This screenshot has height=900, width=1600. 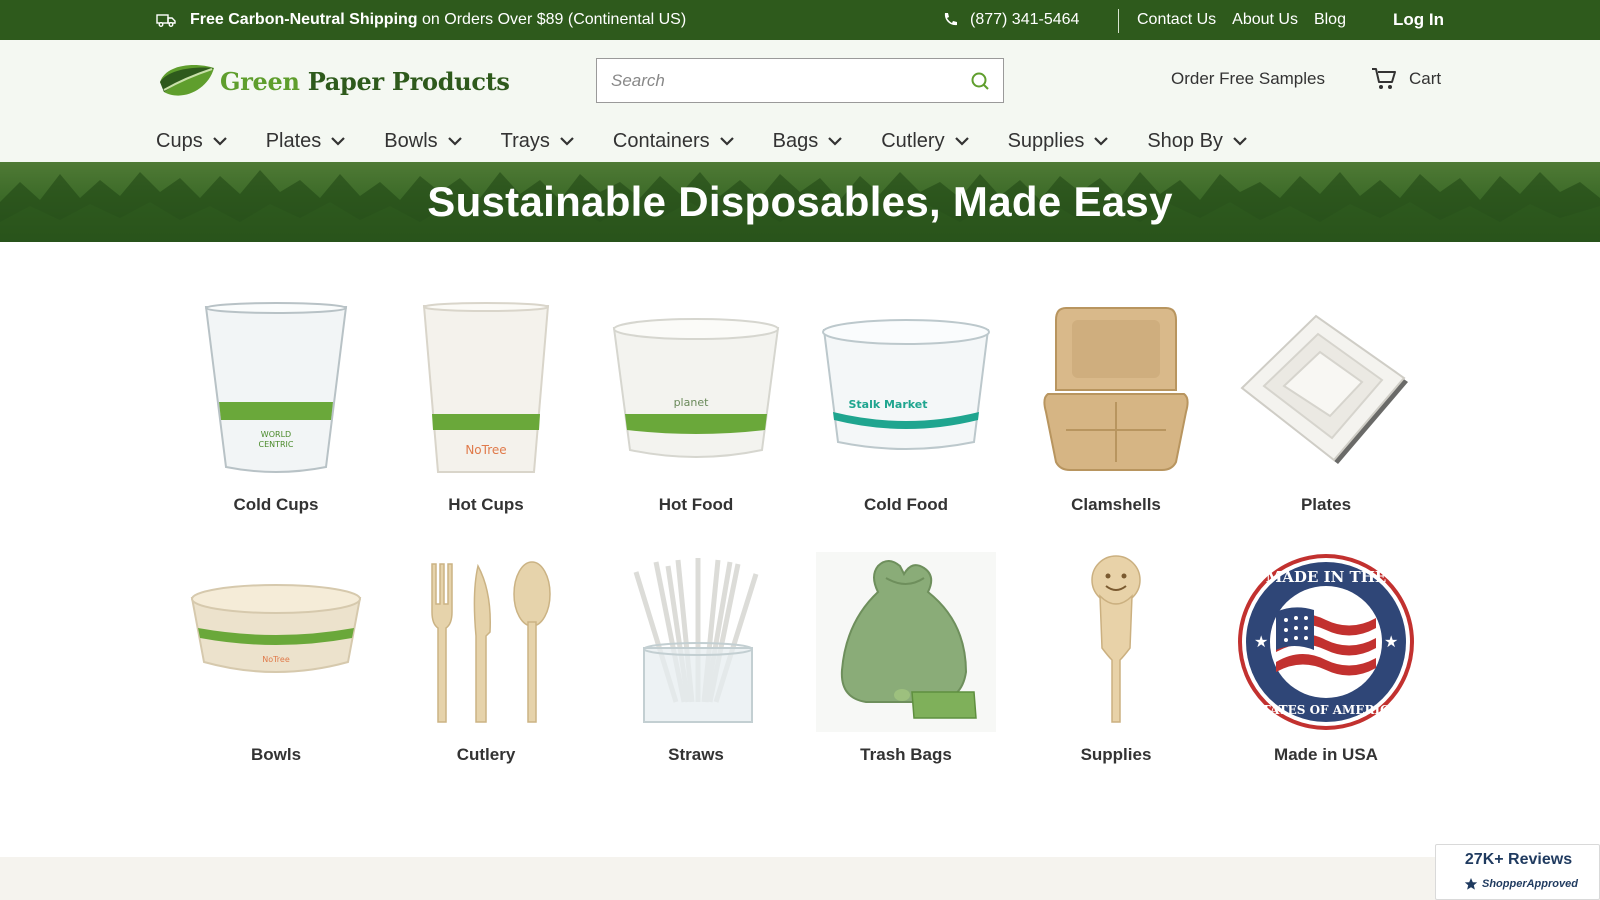 I want to click on straws-icon, so click(x=696, y=640).